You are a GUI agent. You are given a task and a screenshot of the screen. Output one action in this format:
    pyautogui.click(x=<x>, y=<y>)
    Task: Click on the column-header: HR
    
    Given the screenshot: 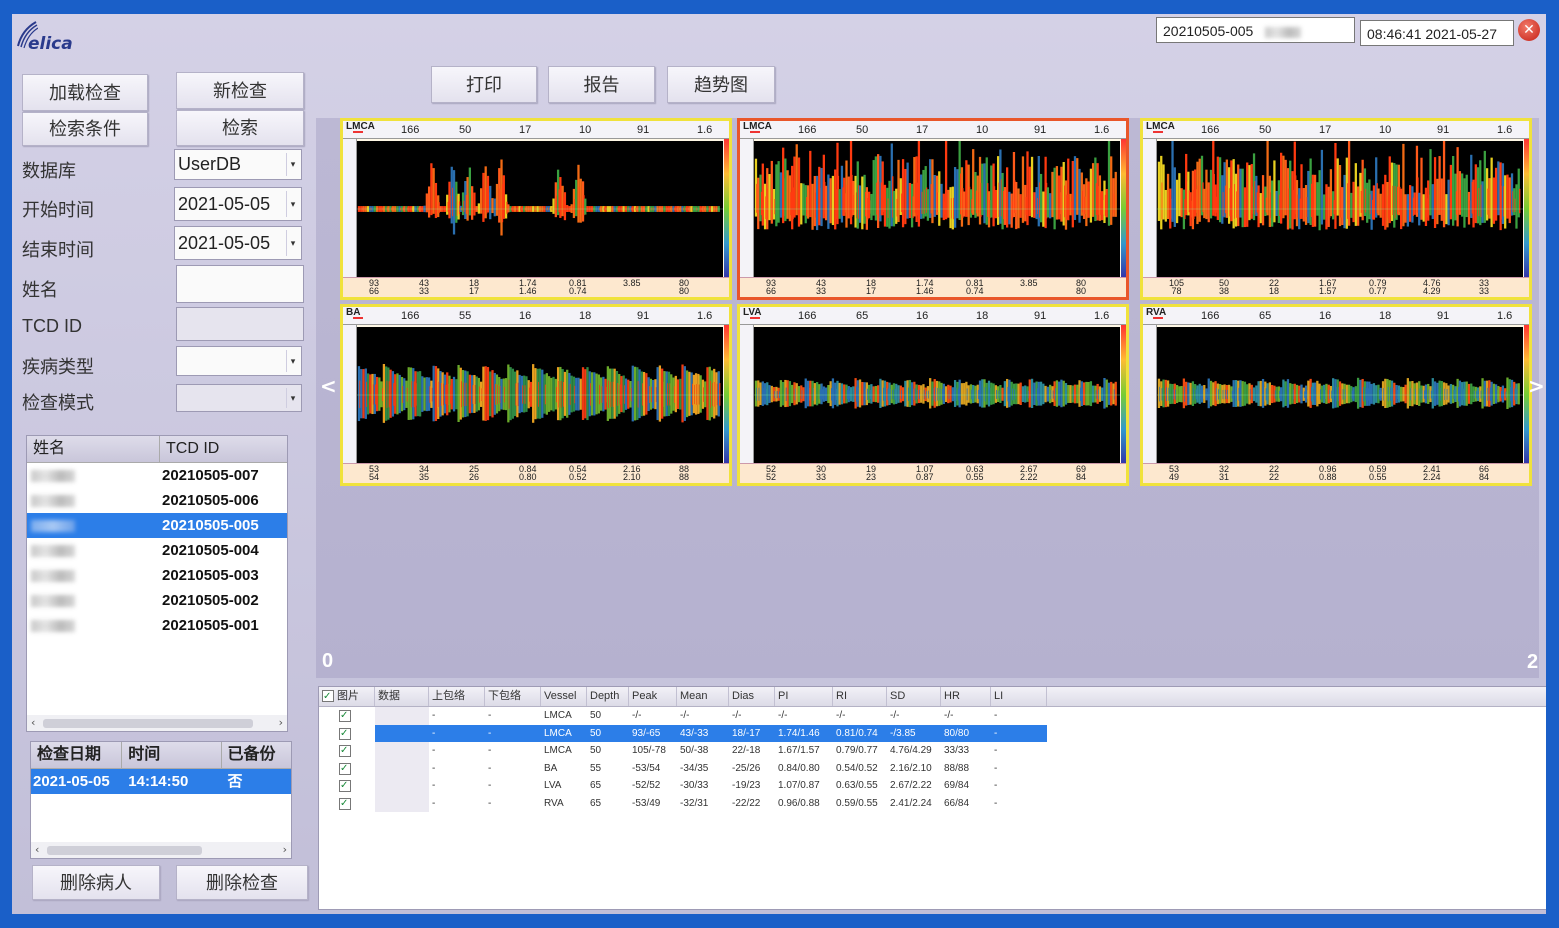 What is the action you would take?
    pyautogui.click(x=966, y=696)
    